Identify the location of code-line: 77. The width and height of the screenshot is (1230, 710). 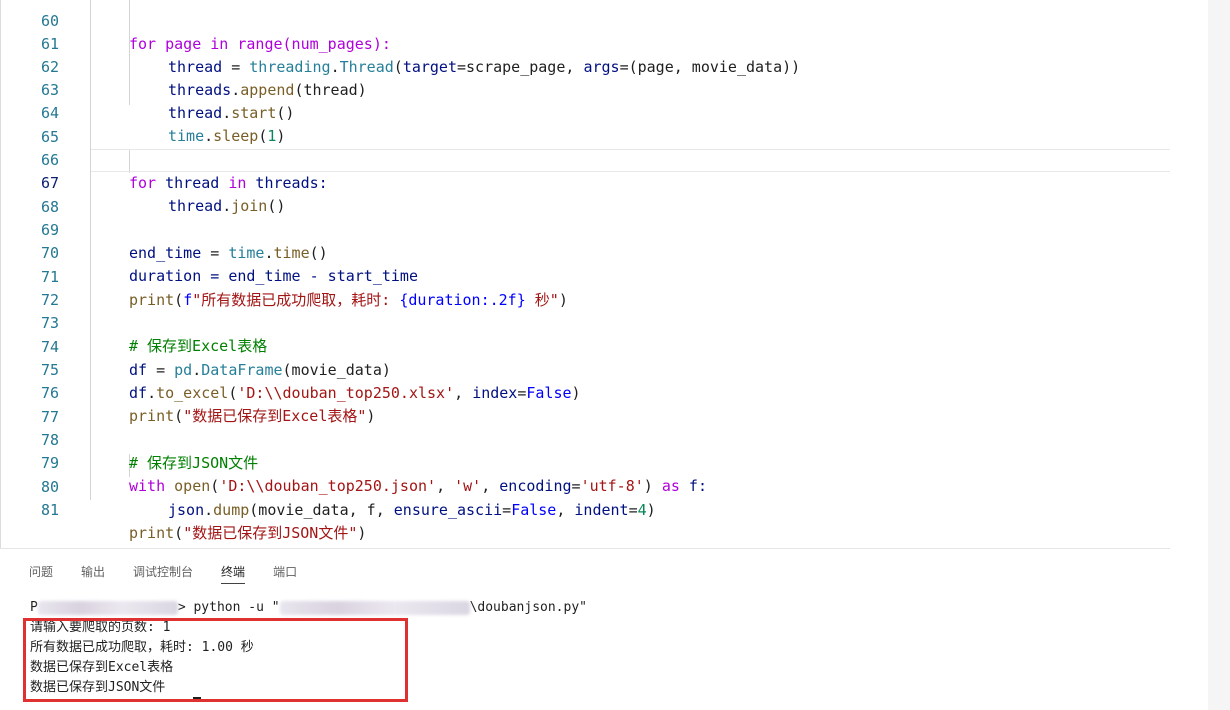
(585, 404).